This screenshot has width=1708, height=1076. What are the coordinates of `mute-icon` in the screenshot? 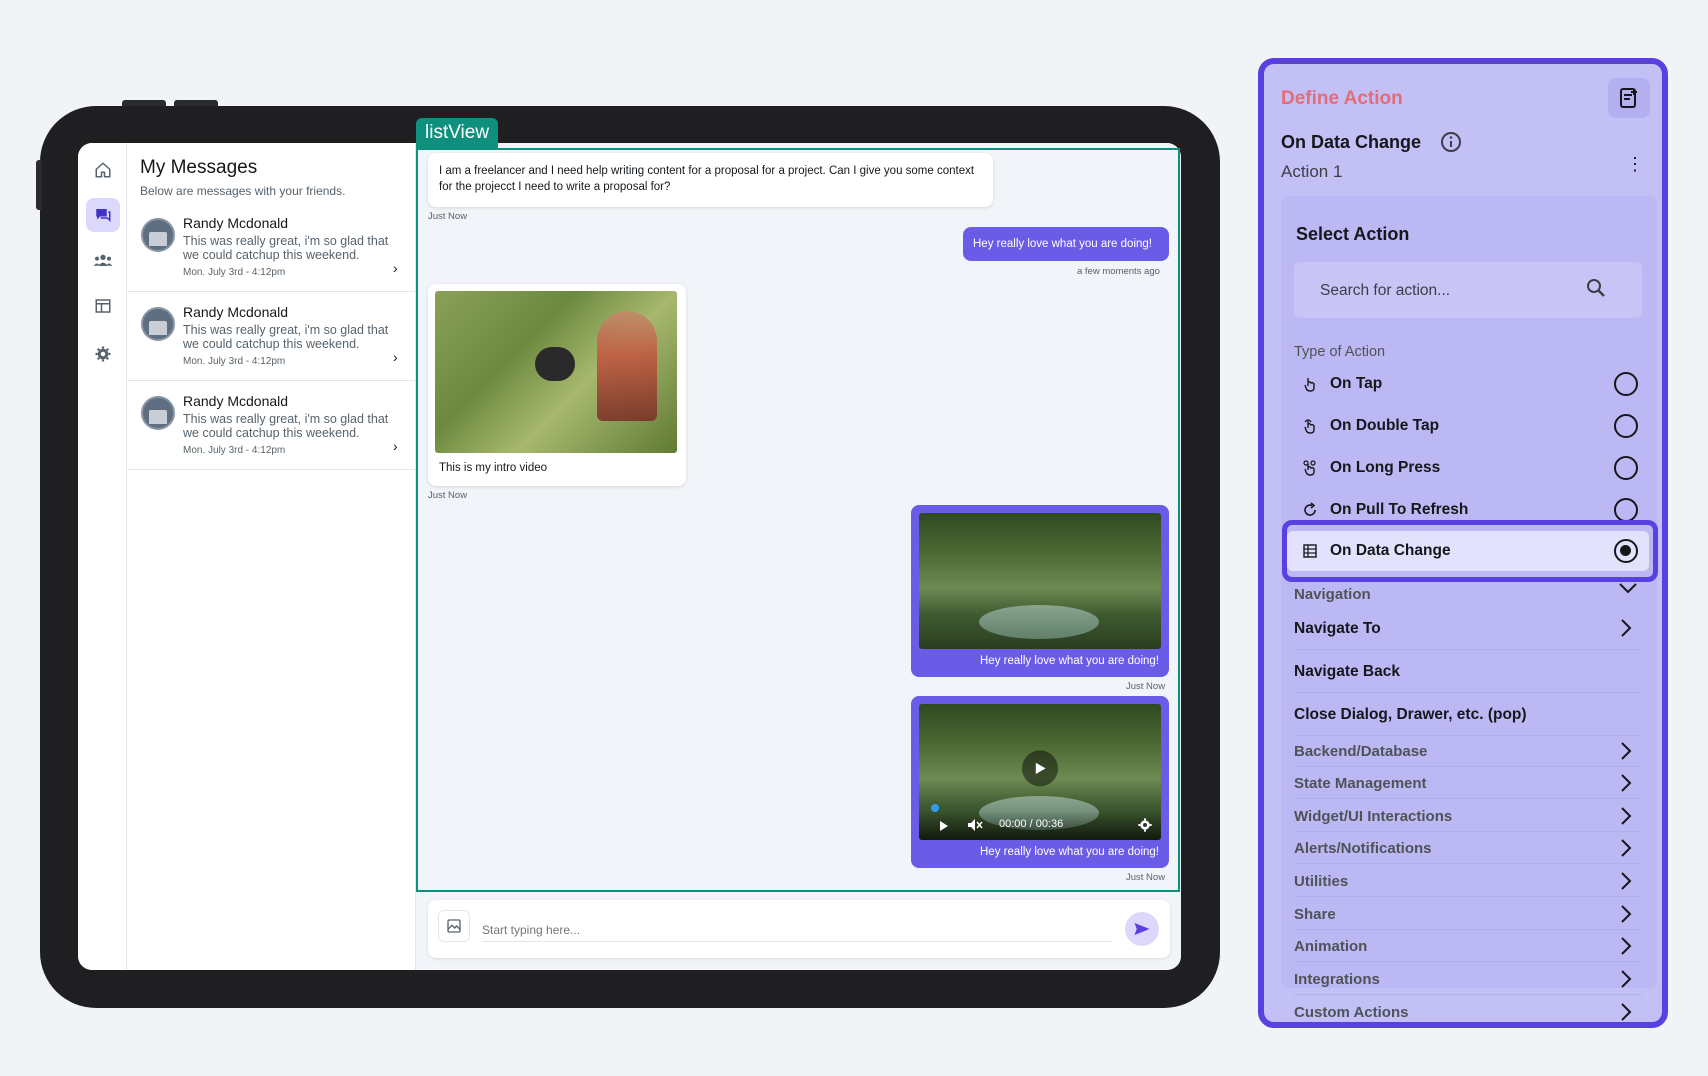 It's located at (975, 827).